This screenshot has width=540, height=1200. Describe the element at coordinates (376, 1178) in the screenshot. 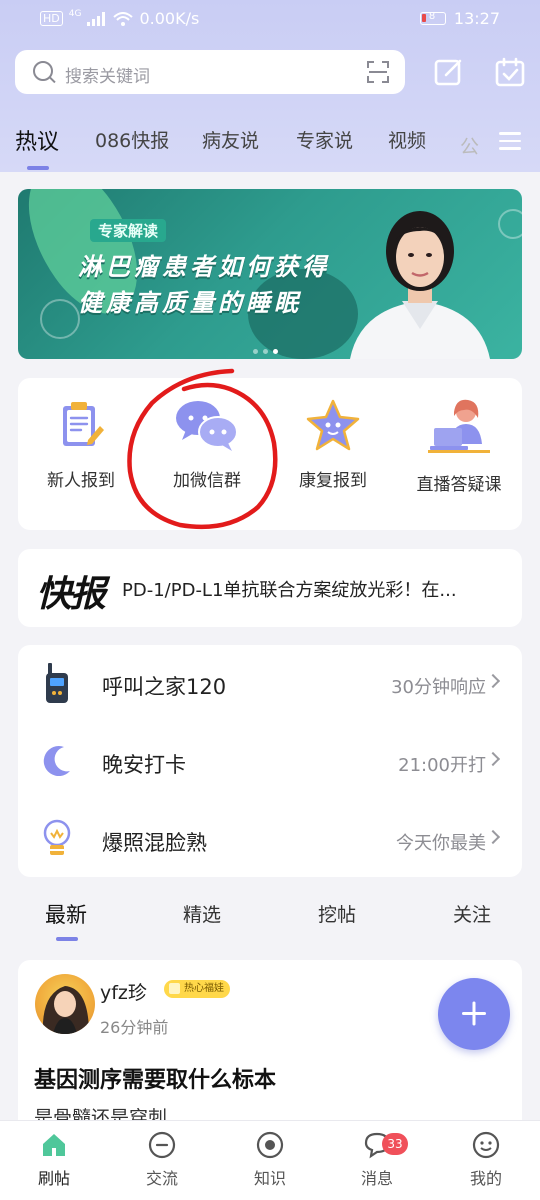

I see `nav-label: 消息` at that location.